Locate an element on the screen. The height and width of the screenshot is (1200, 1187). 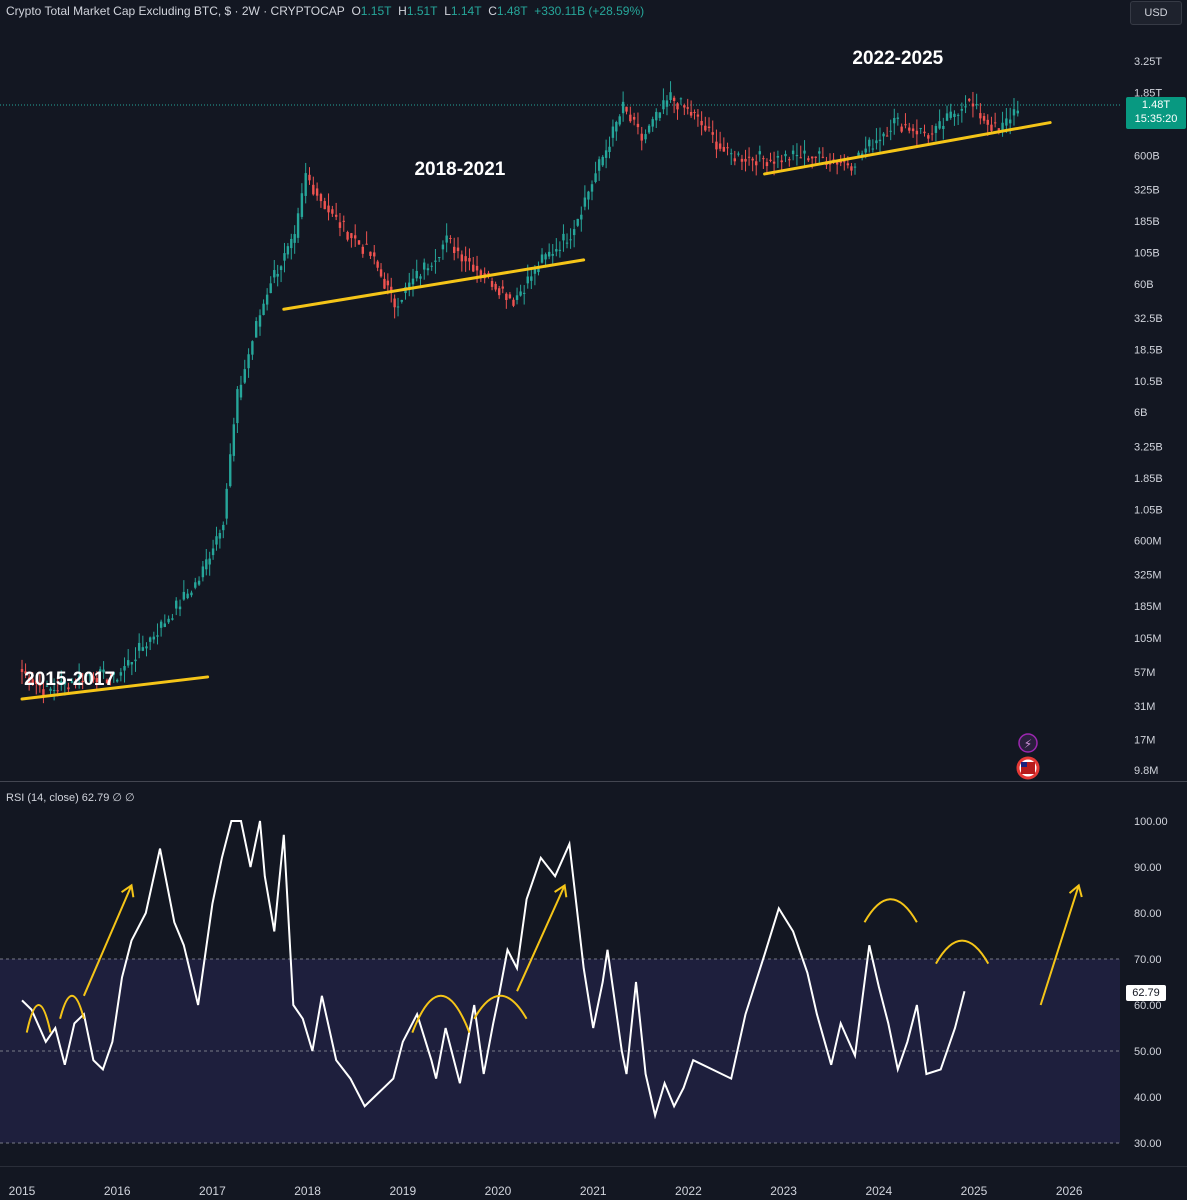
low-value: 1.14T is located at coordinates (466, 11).